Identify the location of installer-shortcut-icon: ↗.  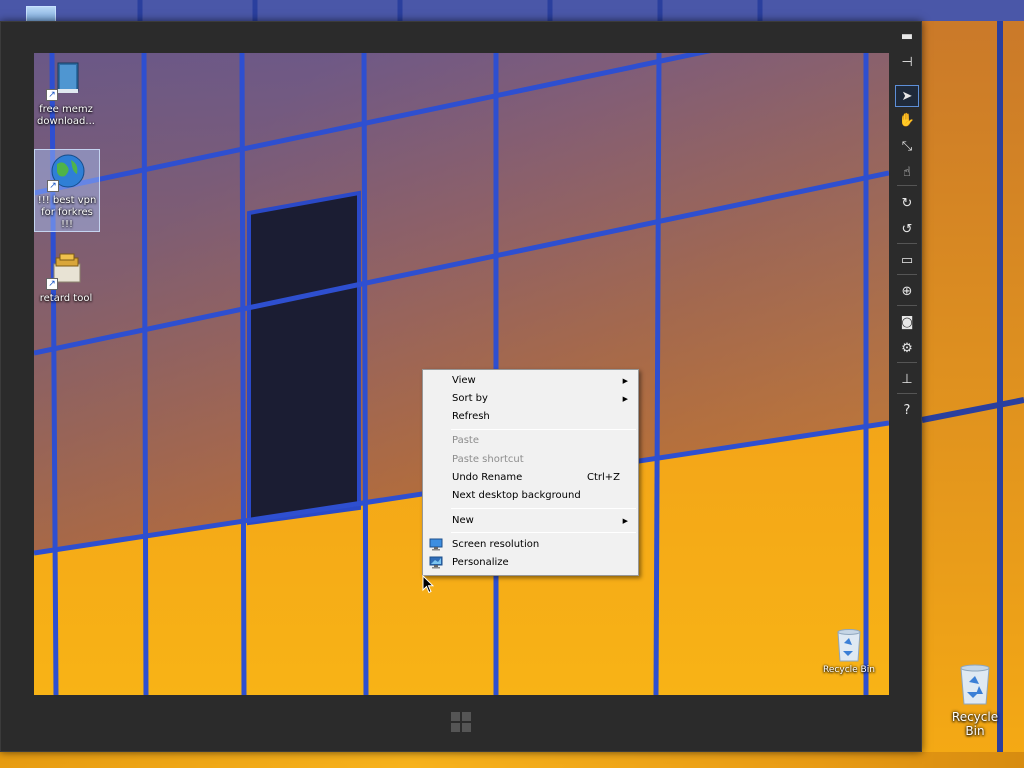
(66, 270).